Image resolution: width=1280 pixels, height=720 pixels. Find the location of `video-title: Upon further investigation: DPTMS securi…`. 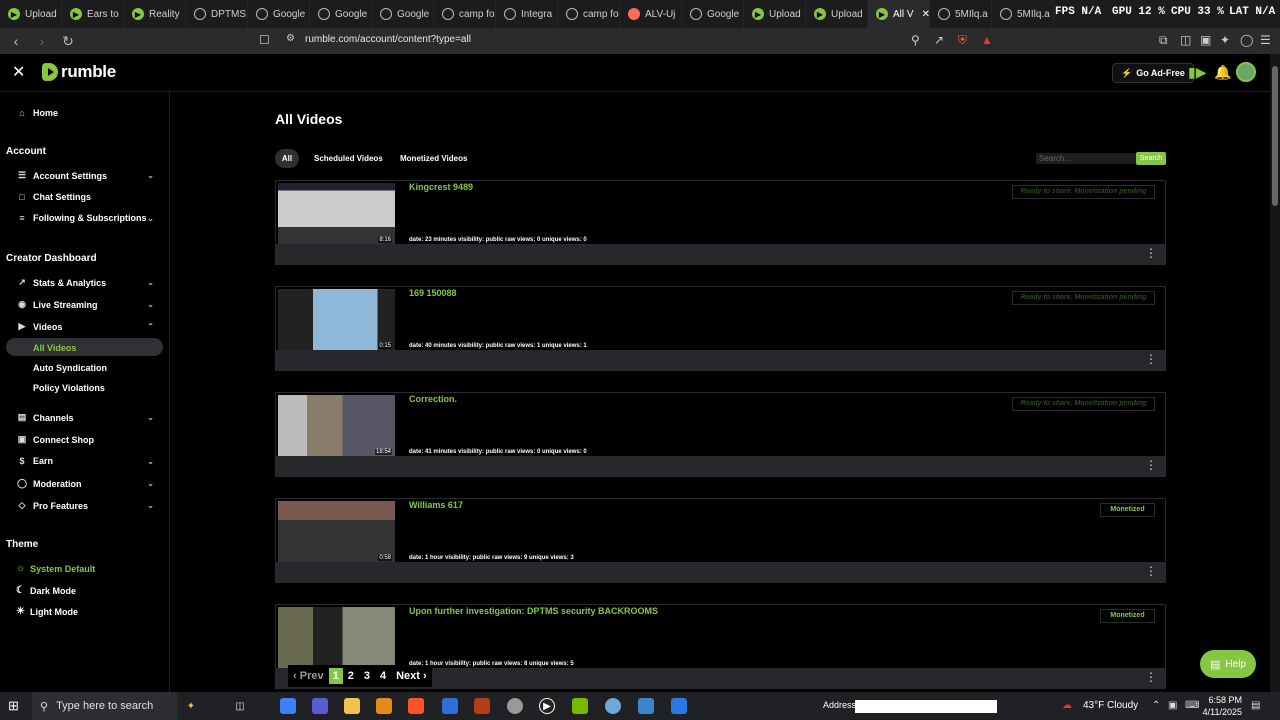

video-title: Upon further investigation: DPTMS securi… is located at coordinates (533, 611).